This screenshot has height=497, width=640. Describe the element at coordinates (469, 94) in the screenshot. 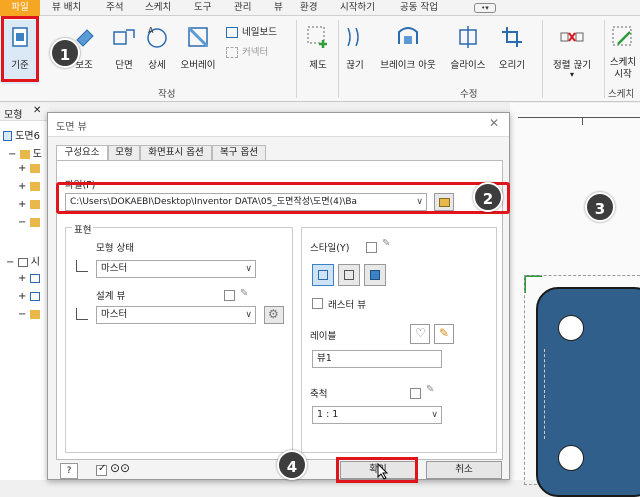

I see `panel-modify-label: 수정` at that location.